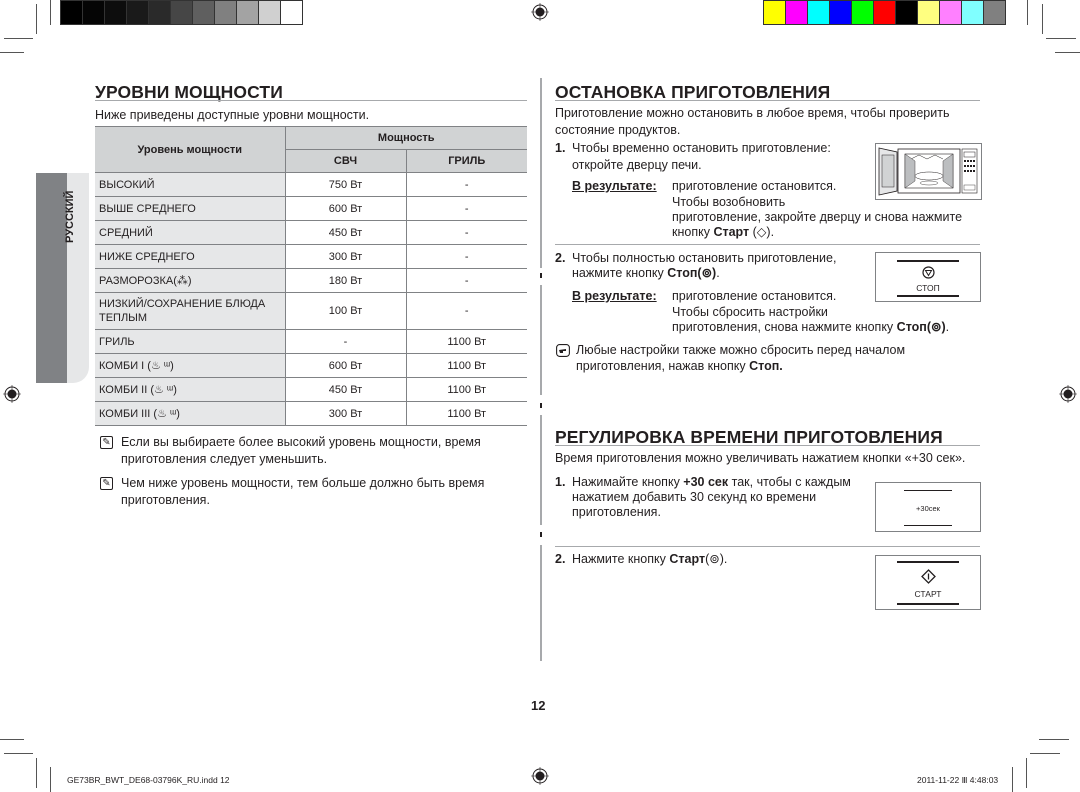 The width and height of the screenshot is (1080, 792). I want to click on start-button-panel: СТАРТ, so click(928, 582).